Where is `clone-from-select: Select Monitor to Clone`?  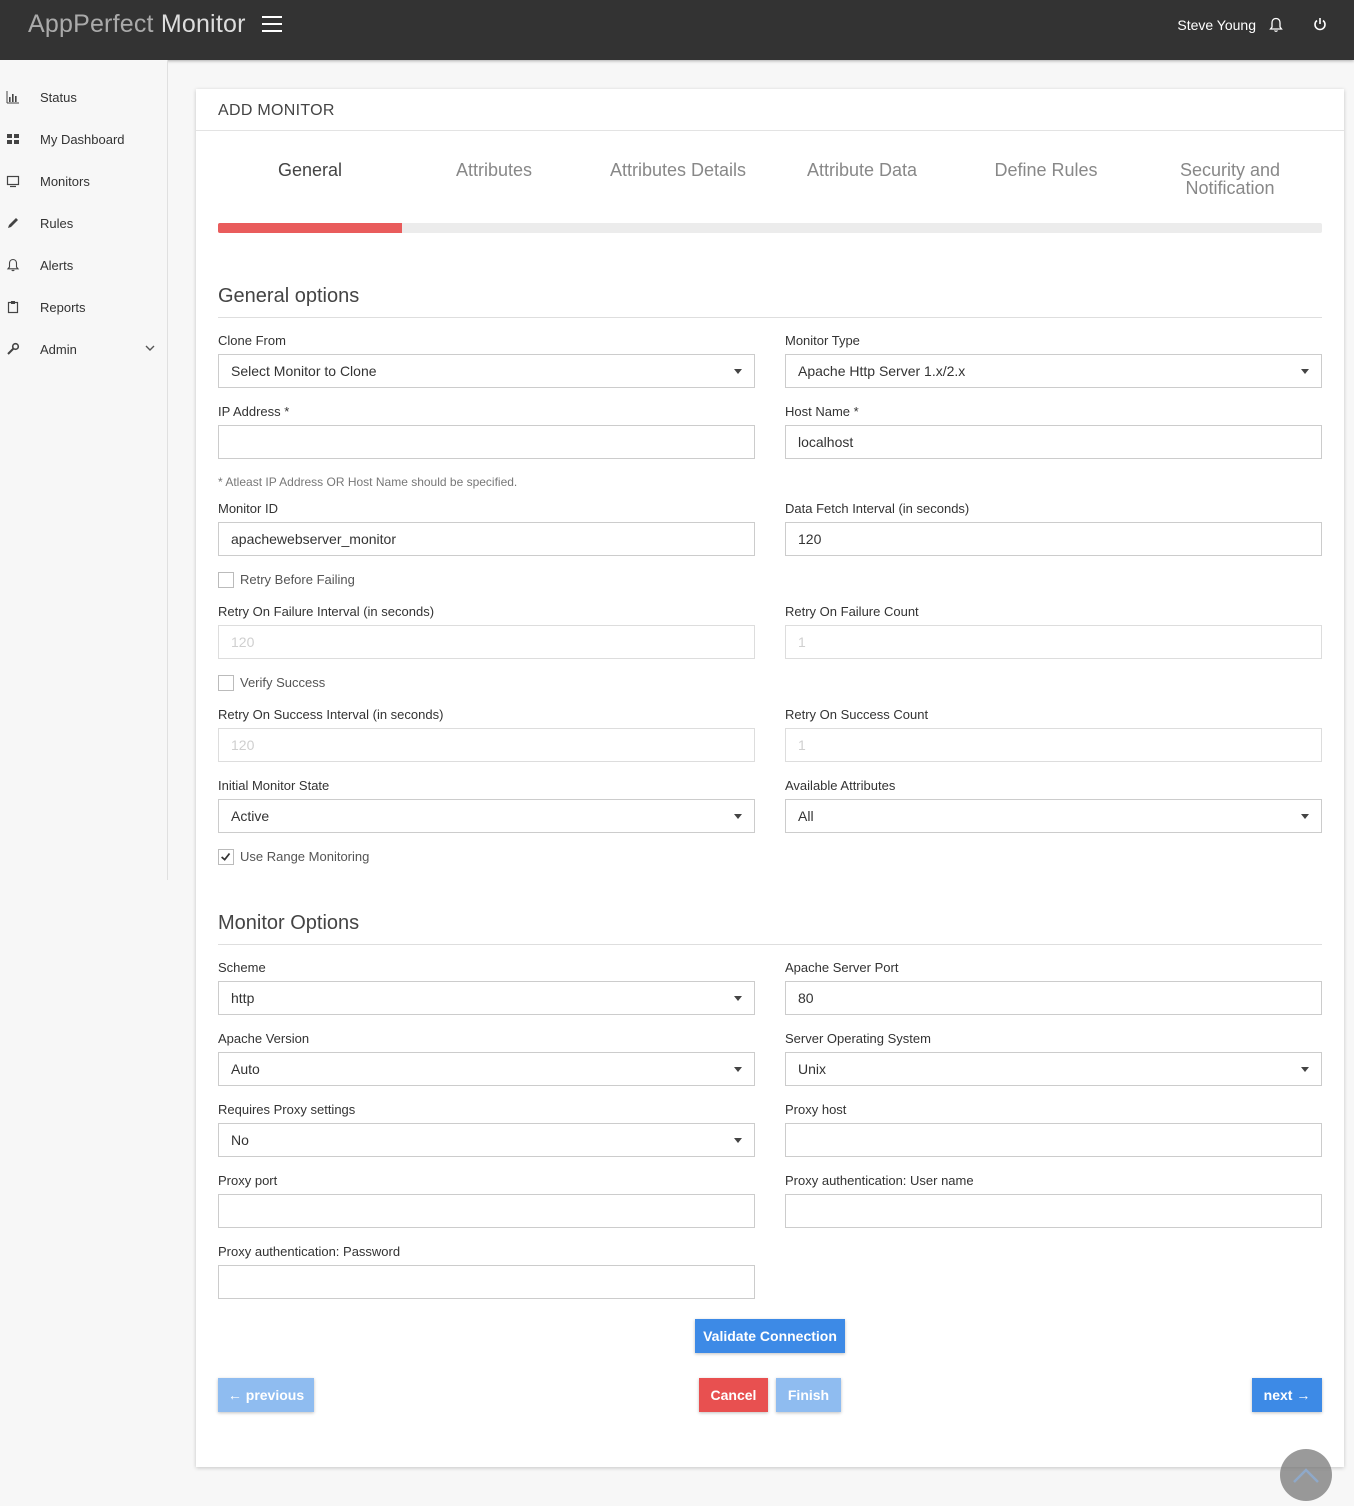
clone-from-select: Select Monitor to Clone is located at coordinates (486, 371).